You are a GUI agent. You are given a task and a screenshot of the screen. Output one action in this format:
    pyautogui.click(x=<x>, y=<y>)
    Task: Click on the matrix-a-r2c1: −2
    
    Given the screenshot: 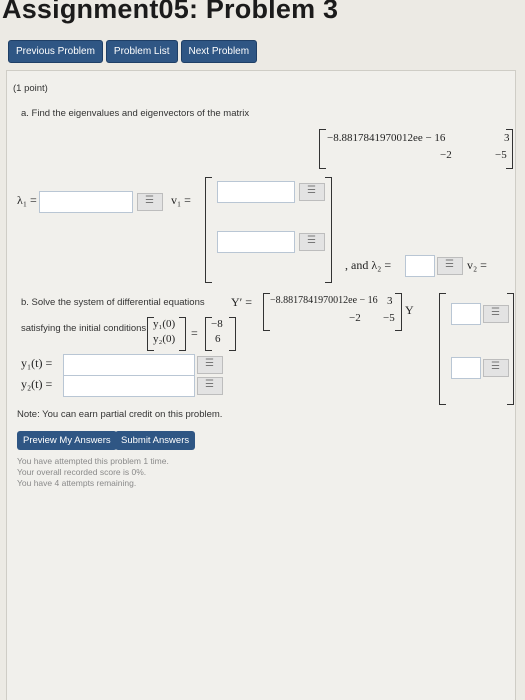 What is the action you would take?
    pyautogui.click(x=446, y=155)
    